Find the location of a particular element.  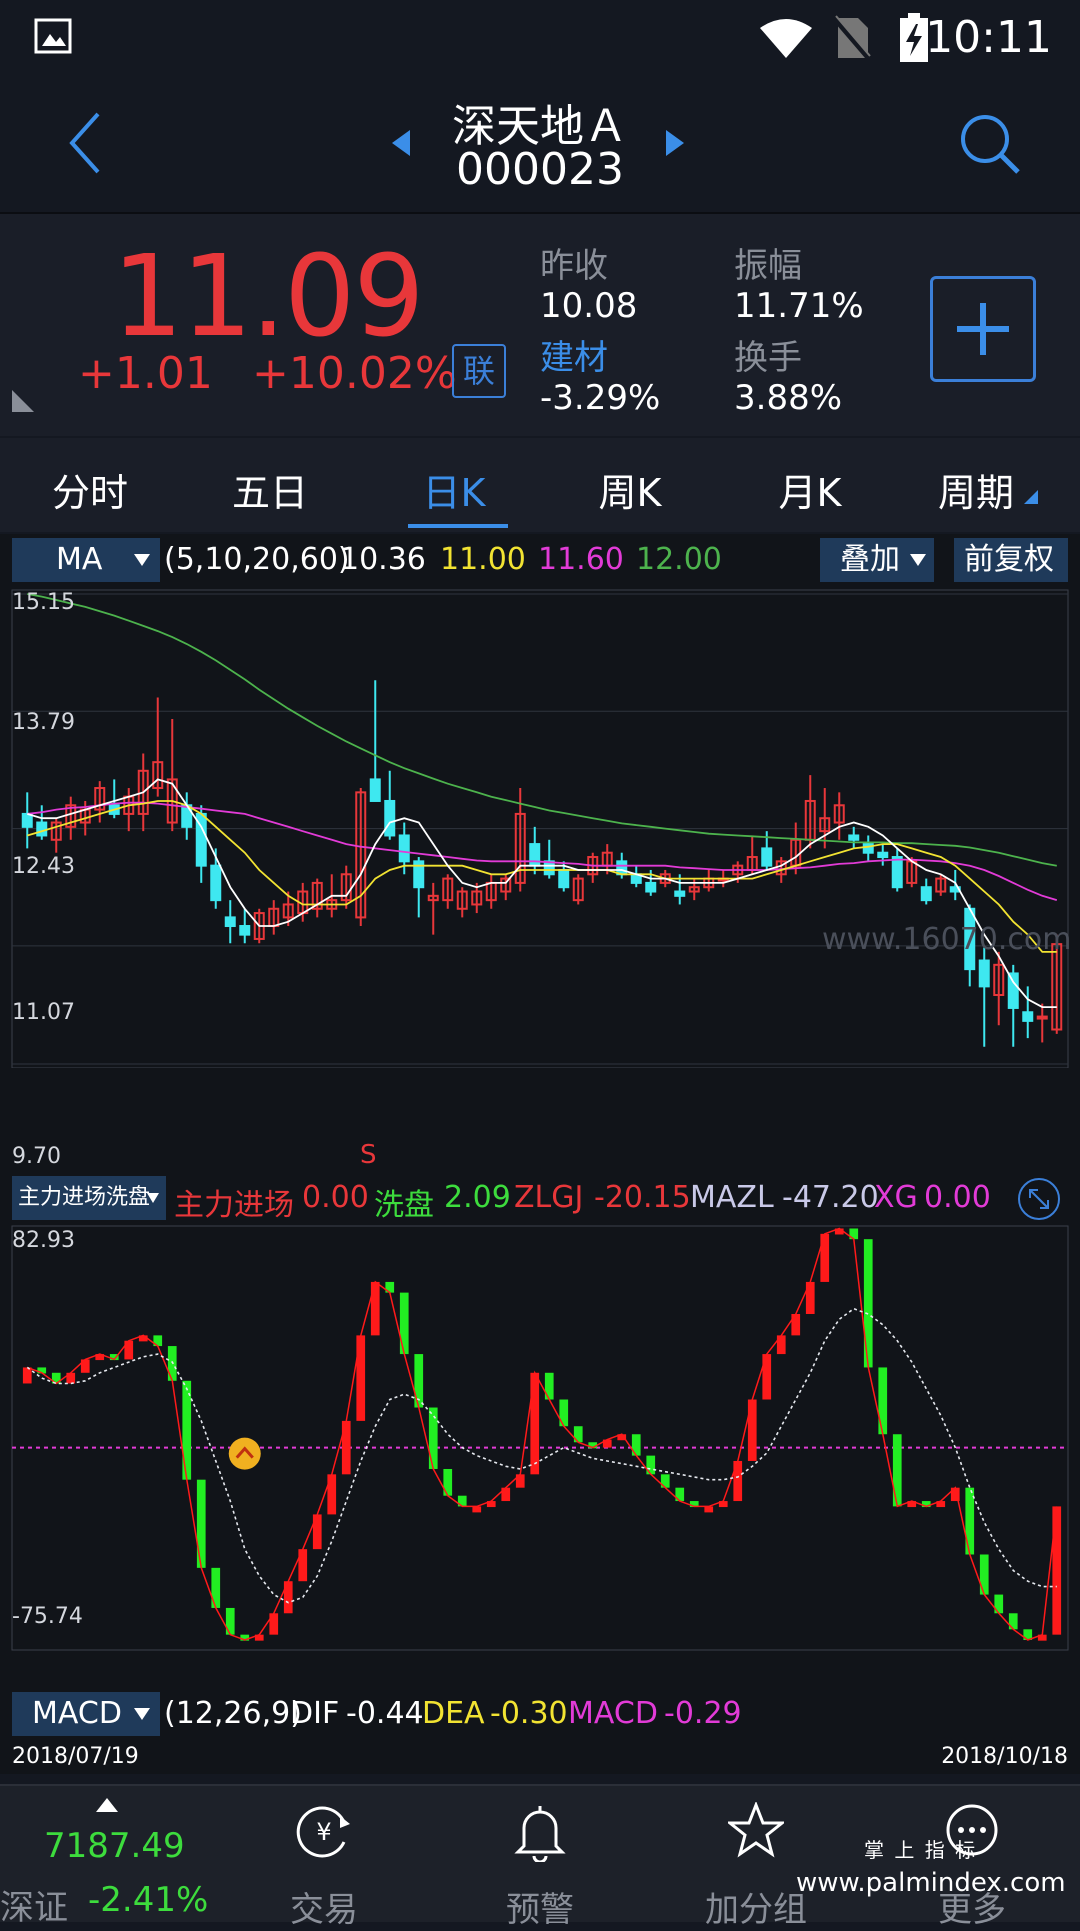

dea-label: DEA is located at coordinates (453, 1713).